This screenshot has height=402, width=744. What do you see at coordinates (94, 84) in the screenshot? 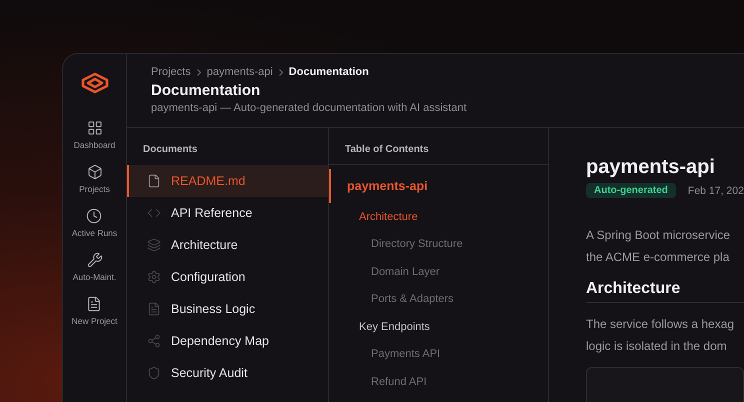
I see `logo-icon` at bounding box center [94, 84].